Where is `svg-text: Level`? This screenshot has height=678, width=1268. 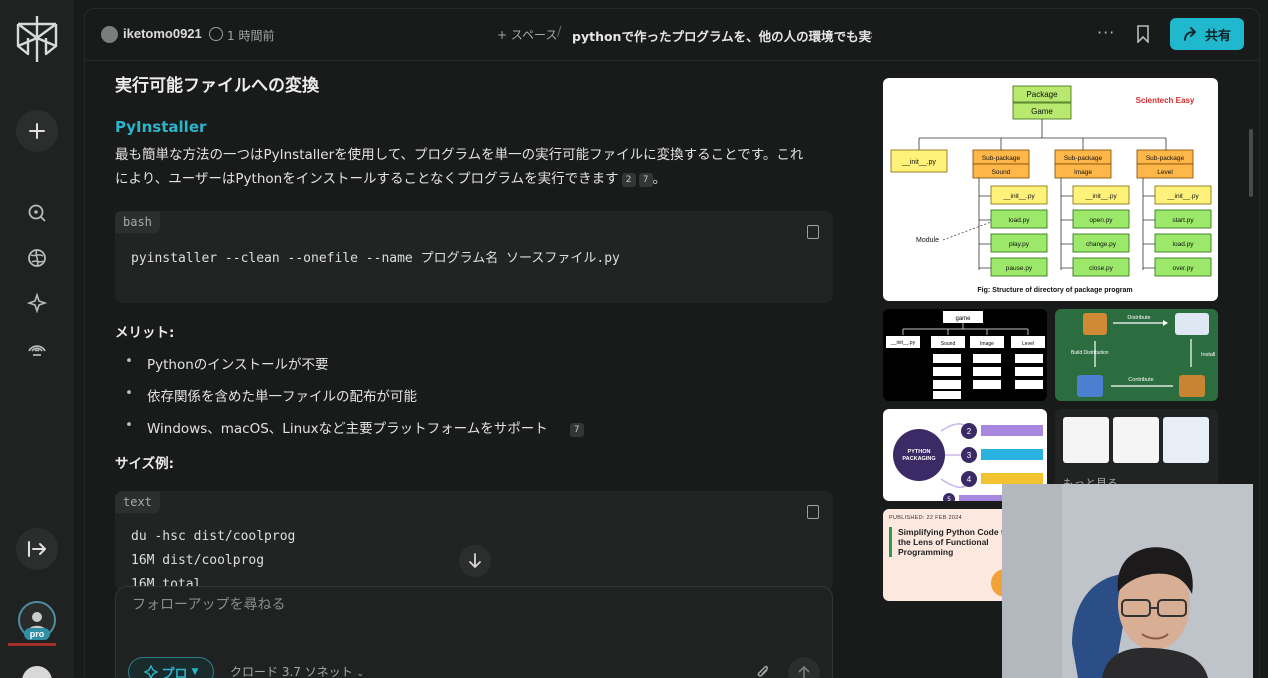 svg-text: Level is located at coordinates (1165, 172).